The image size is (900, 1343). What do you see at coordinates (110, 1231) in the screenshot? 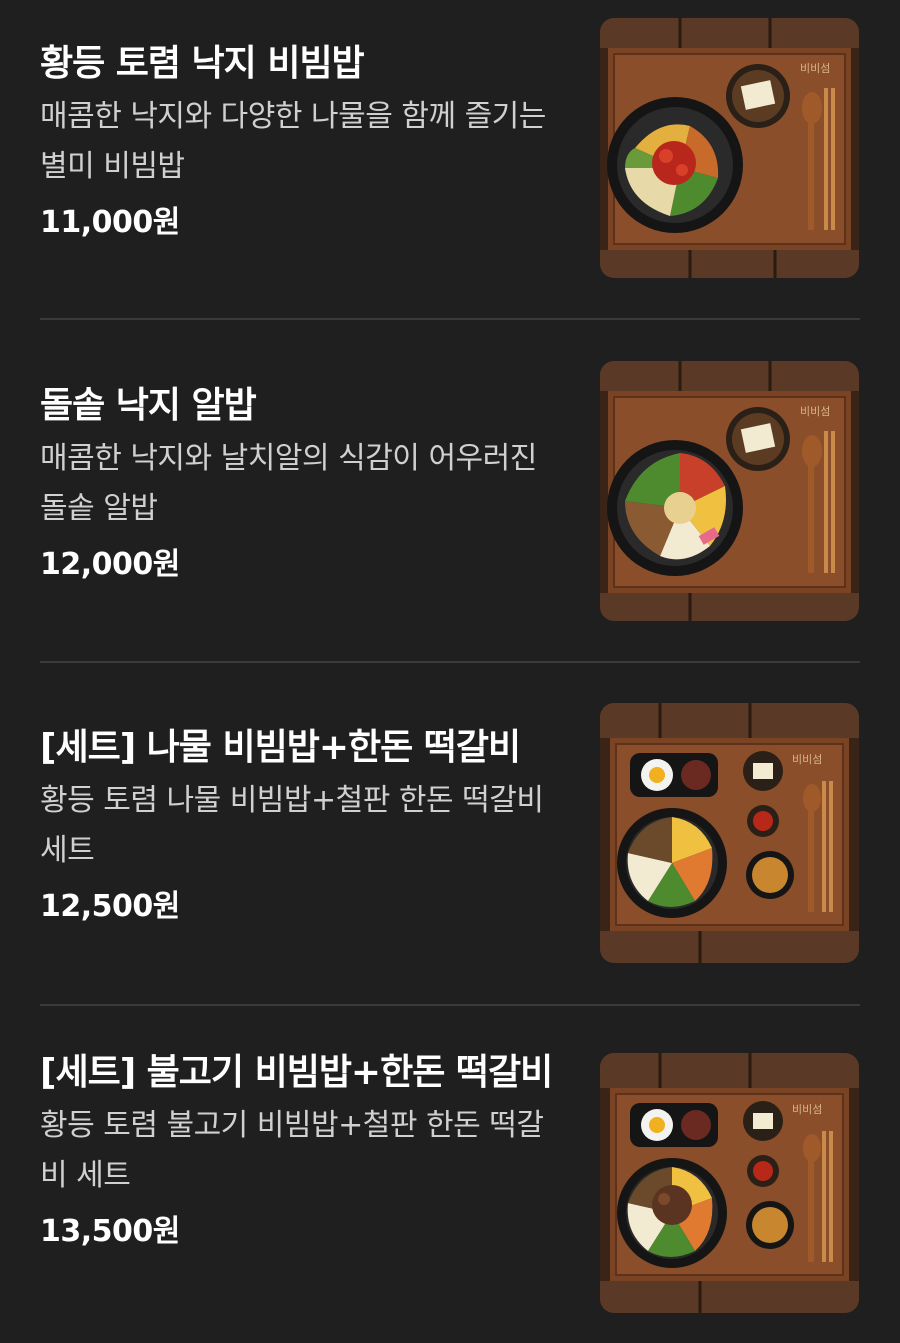
I see `menu-item-price: 13,500원` at bounding box center [110, 1231].